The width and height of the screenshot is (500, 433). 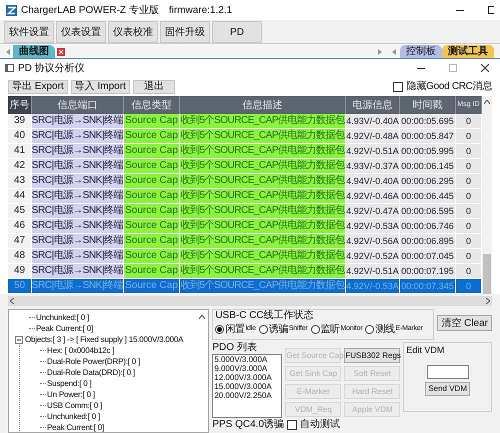 What do you see at coordinates (20, 105) in the screenshot?
I see `column-header: 序号` at bounding box center [20, 105].